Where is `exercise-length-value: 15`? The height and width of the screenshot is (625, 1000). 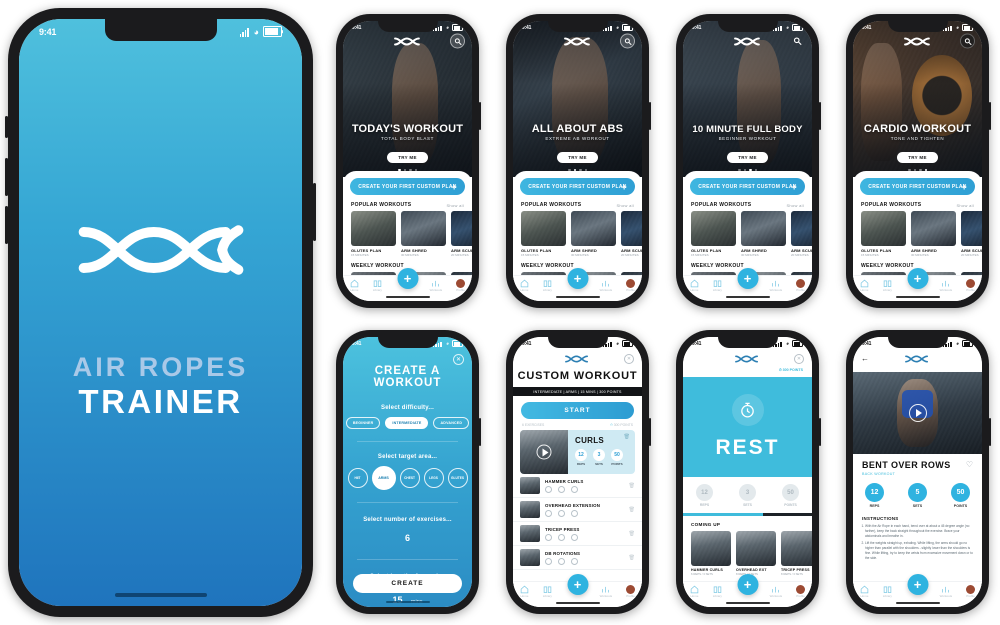 exercise-length-value: 15 is located at coordinates (397, 600).